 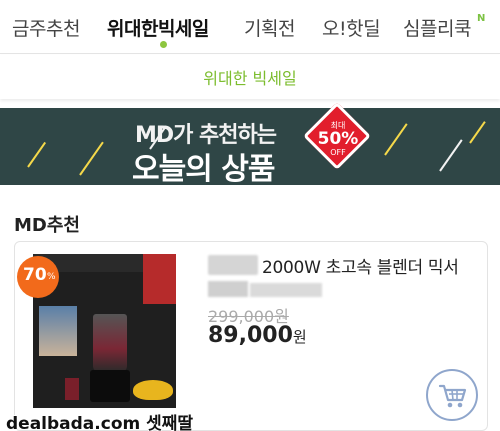 What do you see at coordinates (46, 27) in the screenshot?
I see `tab-weekly-recommend: 금주추천` at bounding box center [46, 27].